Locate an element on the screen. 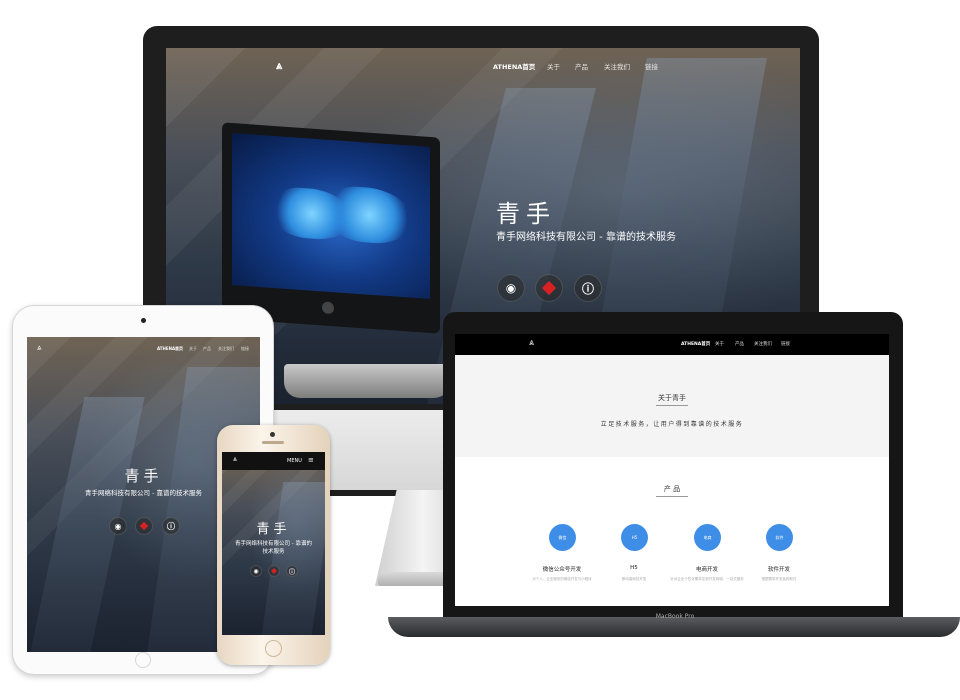 The height and width of the screenshot is (700, 960). products-divider is located at coordinates (672, 496).